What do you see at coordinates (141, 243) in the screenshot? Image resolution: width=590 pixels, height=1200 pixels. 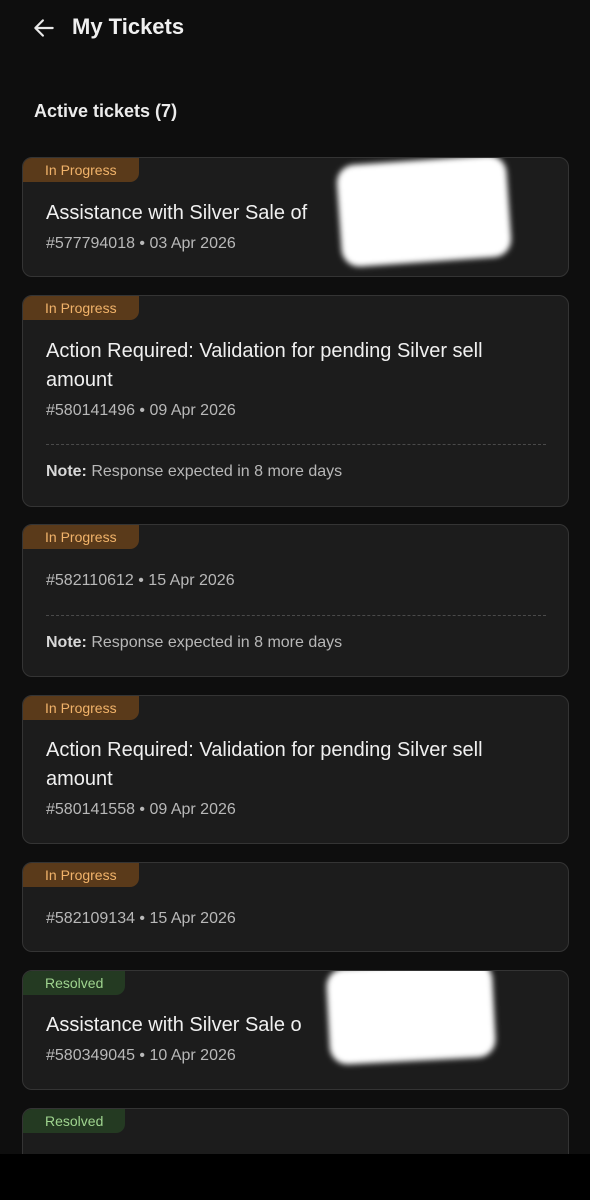 I see `ticket-meta: #577794018 • 03 Apr 2026` at bounding box center [141, 243].